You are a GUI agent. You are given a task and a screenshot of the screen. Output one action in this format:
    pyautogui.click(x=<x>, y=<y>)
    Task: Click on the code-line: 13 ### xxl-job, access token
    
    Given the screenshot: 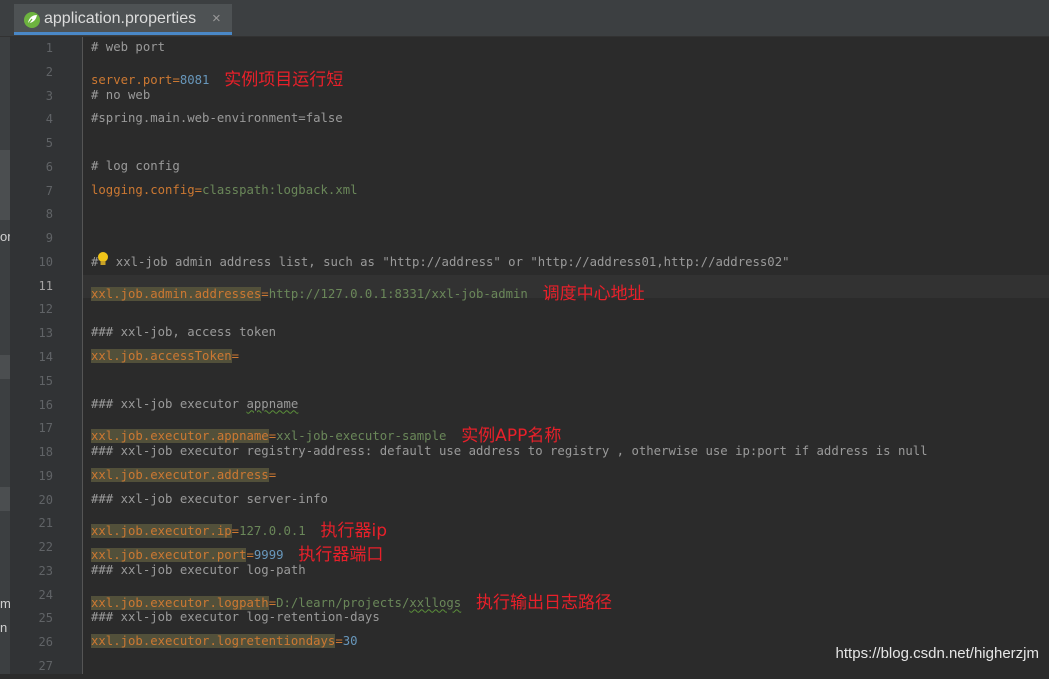 What is the action you would take?
    pyautogui.click(x=544, y=334)
    